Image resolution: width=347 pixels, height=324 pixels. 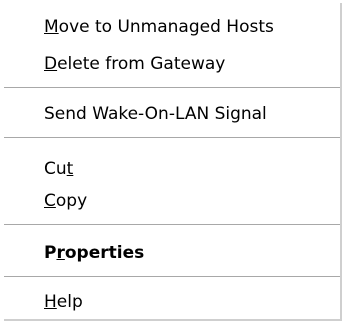 I want to click on menu-item-send-wake-on-lan: Send Wake-On-LAN Signal, so click(x=155, y=114).